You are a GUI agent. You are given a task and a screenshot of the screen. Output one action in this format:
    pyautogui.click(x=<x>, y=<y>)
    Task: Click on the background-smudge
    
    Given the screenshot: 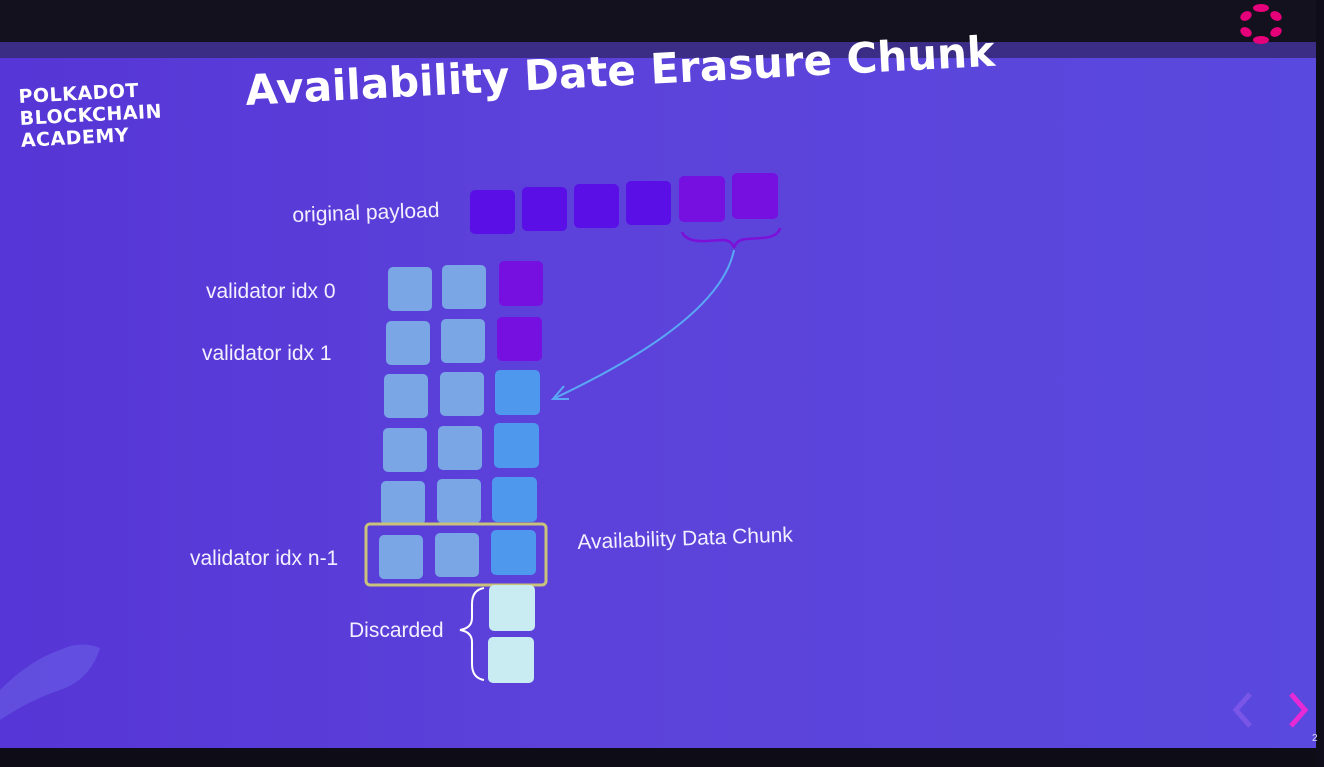 What is the action you would take?
    pyautogui.click(x=50, y=682)
    